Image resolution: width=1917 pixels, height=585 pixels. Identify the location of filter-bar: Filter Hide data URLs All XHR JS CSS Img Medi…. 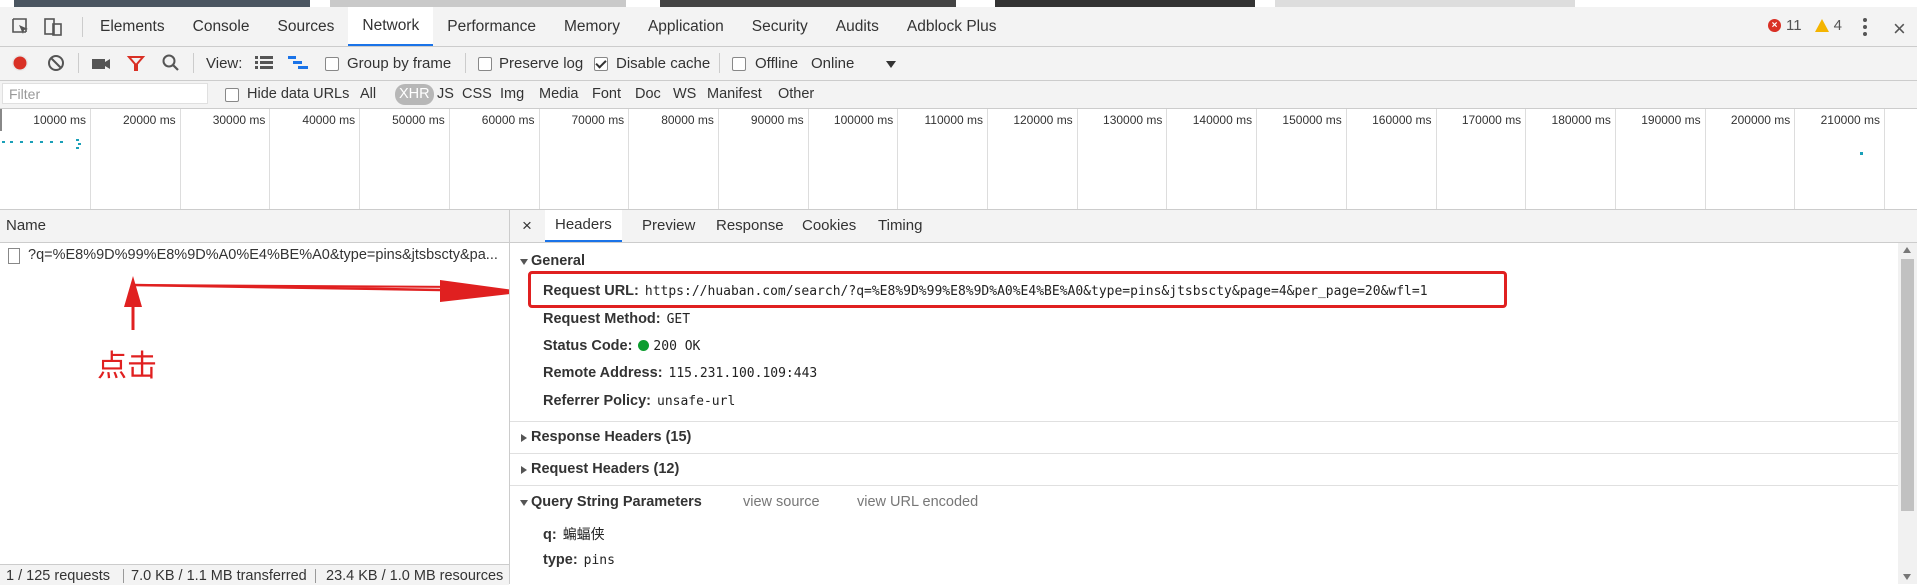
(958, 95).